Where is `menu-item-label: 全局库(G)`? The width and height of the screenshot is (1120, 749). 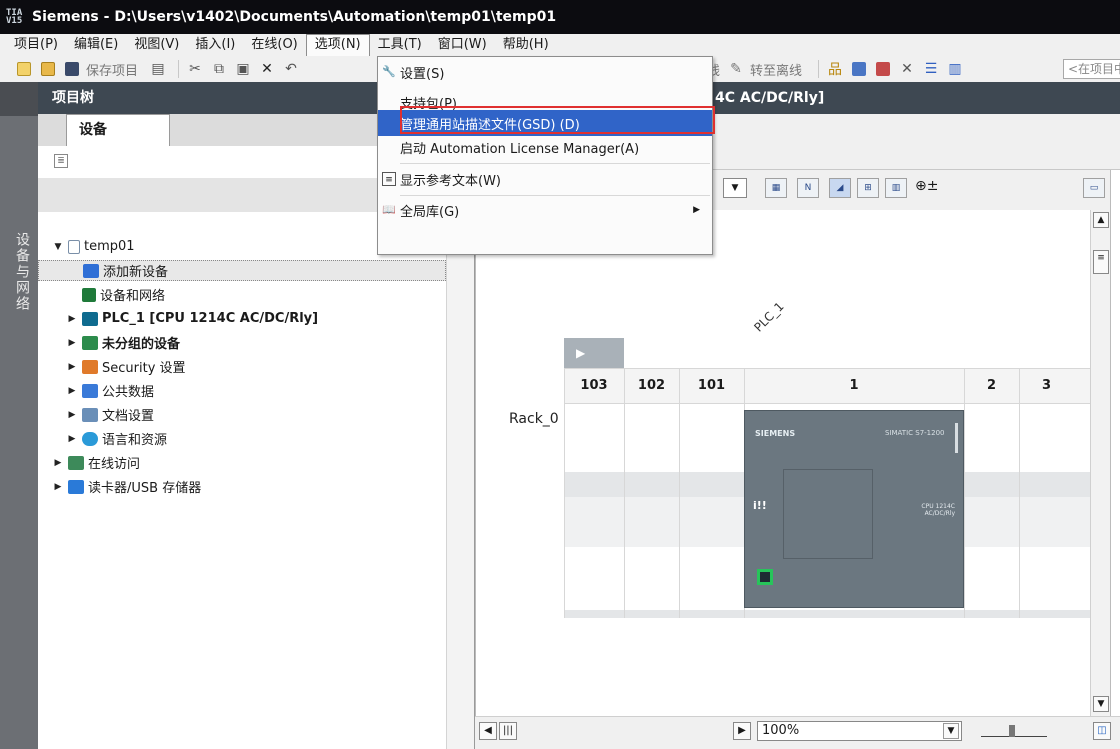
menu-item-label: 全局库(G) is located at coordinates (430, 212).